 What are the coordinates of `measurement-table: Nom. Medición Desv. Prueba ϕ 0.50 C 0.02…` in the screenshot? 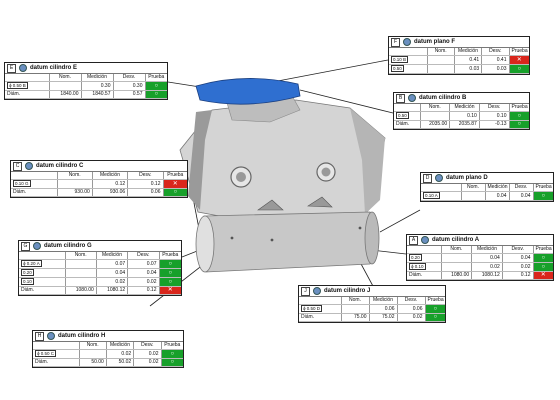 It's located at (108, 354).